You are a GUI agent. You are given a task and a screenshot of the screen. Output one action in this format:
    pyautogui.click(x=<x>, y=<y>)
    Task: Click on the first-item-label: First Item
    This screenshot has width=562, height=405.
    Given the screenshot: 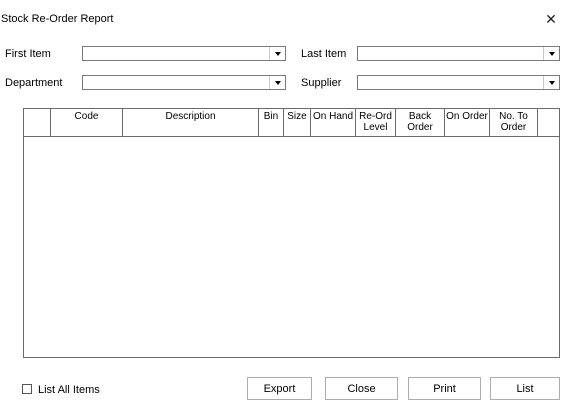 What is the action you would take?
    pyautogui.click(x=28, y=54)
    